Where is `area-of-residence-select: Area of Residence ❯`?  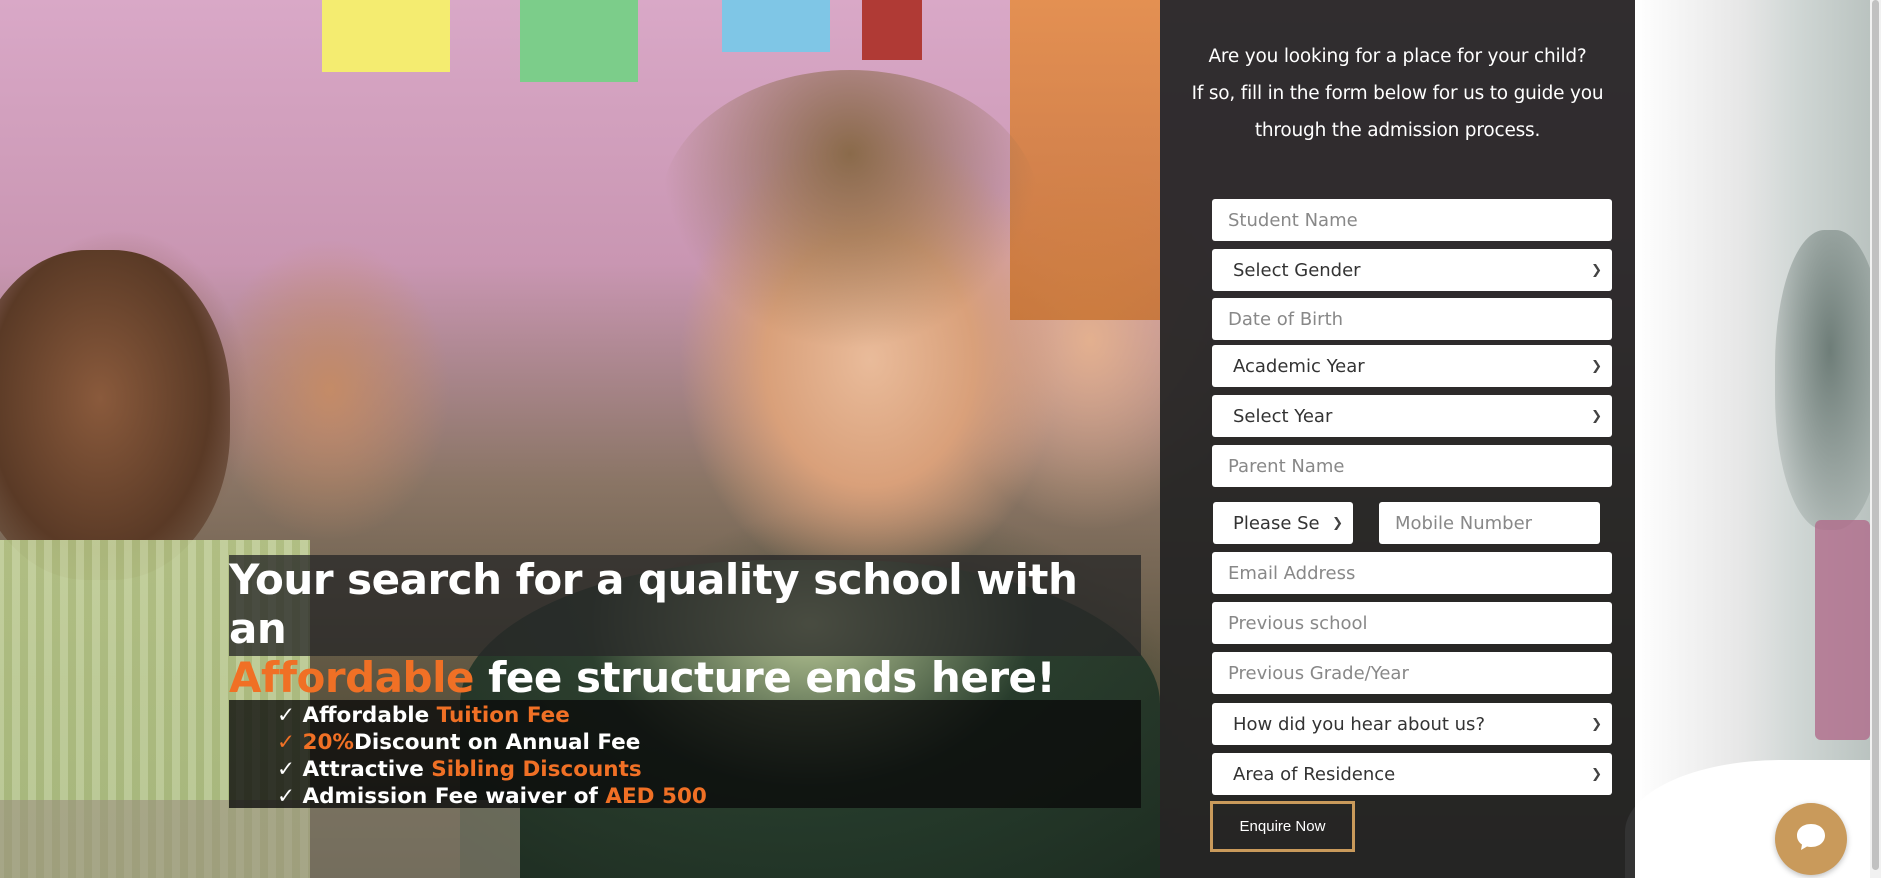 area-of-residence-select: Area of Residence ❯ is located at coordinates (1412, 774).